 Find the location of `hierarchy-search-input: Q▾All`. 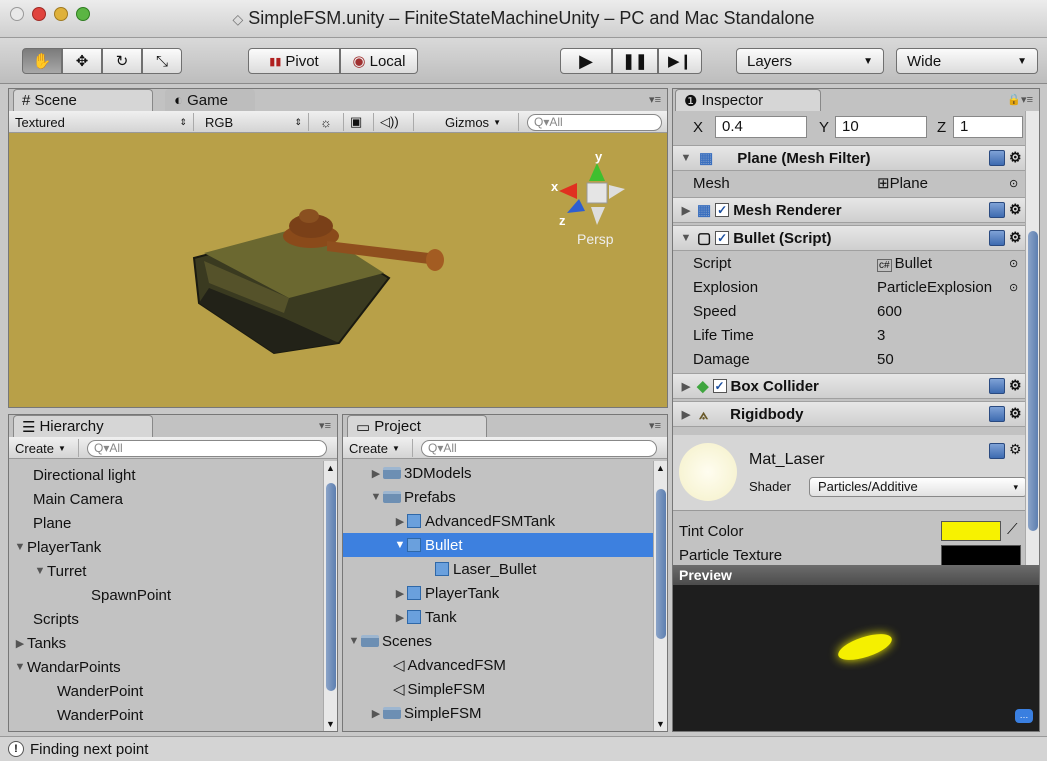

hierarchy-search-input: Q▾All is located at coordinates (207, 448).